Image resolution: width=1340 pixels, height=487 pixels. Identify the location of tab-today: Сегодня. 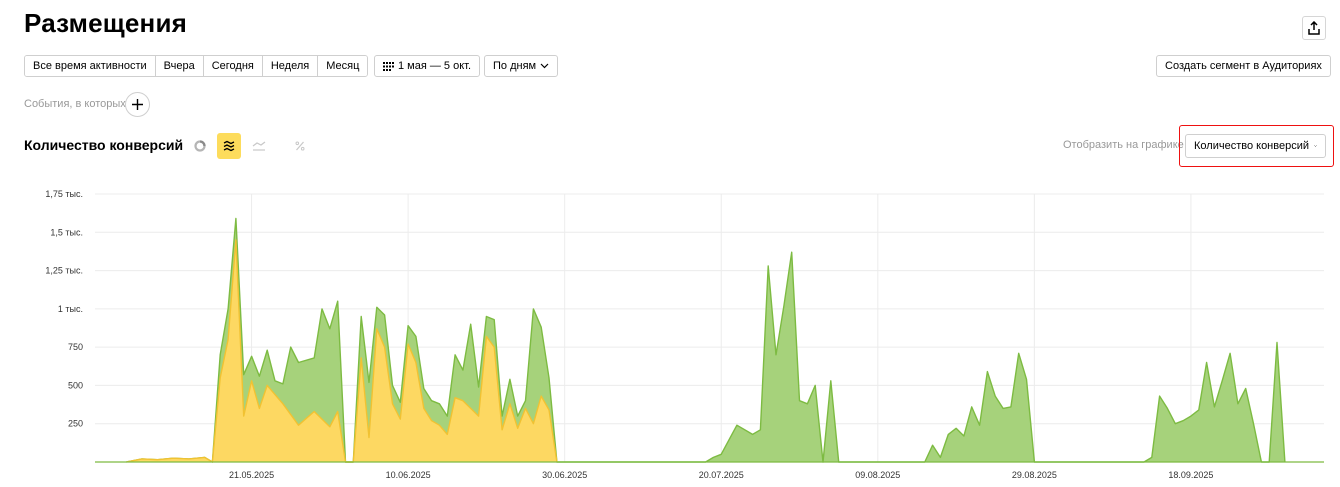
(233, 66).